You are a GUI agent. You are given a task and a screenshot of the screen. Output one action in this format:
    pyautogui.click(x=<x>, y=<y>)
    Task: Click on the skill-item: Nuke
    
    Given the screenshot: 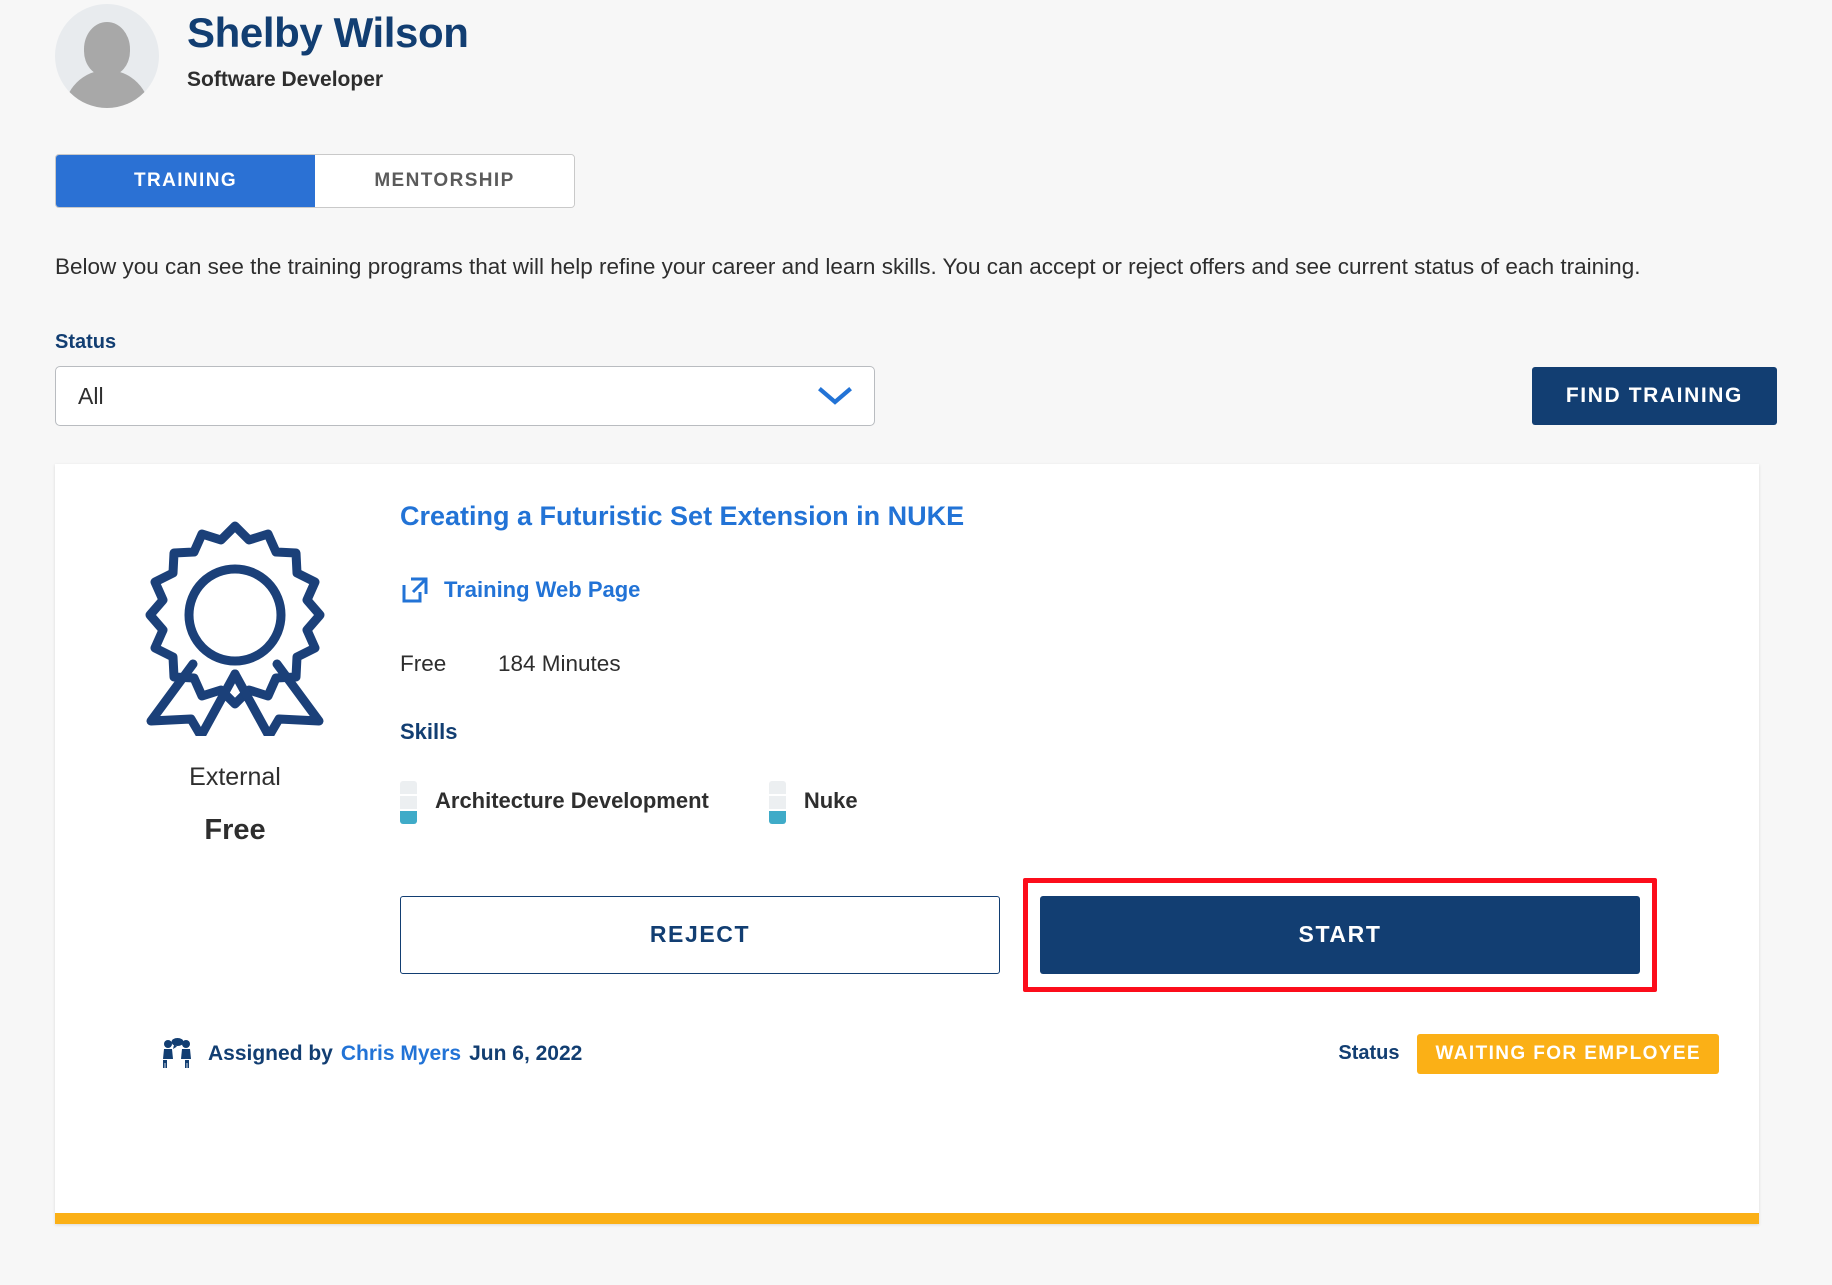 What is the action you would take?
    pyautogui.click(x=813, y=801)
    